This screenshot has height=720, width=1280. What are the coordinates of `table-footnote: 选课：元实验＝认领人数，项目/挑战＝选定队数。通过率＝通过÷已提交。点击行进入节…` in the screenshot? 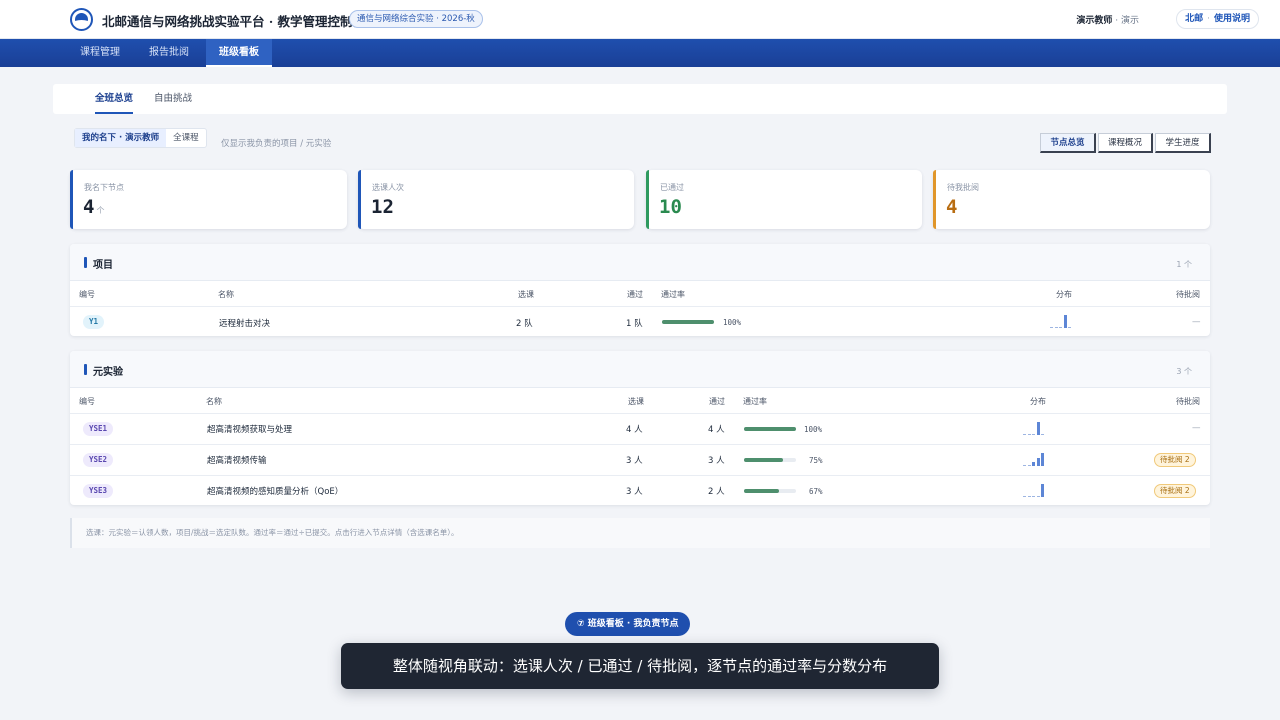 It's located at (640, 533).